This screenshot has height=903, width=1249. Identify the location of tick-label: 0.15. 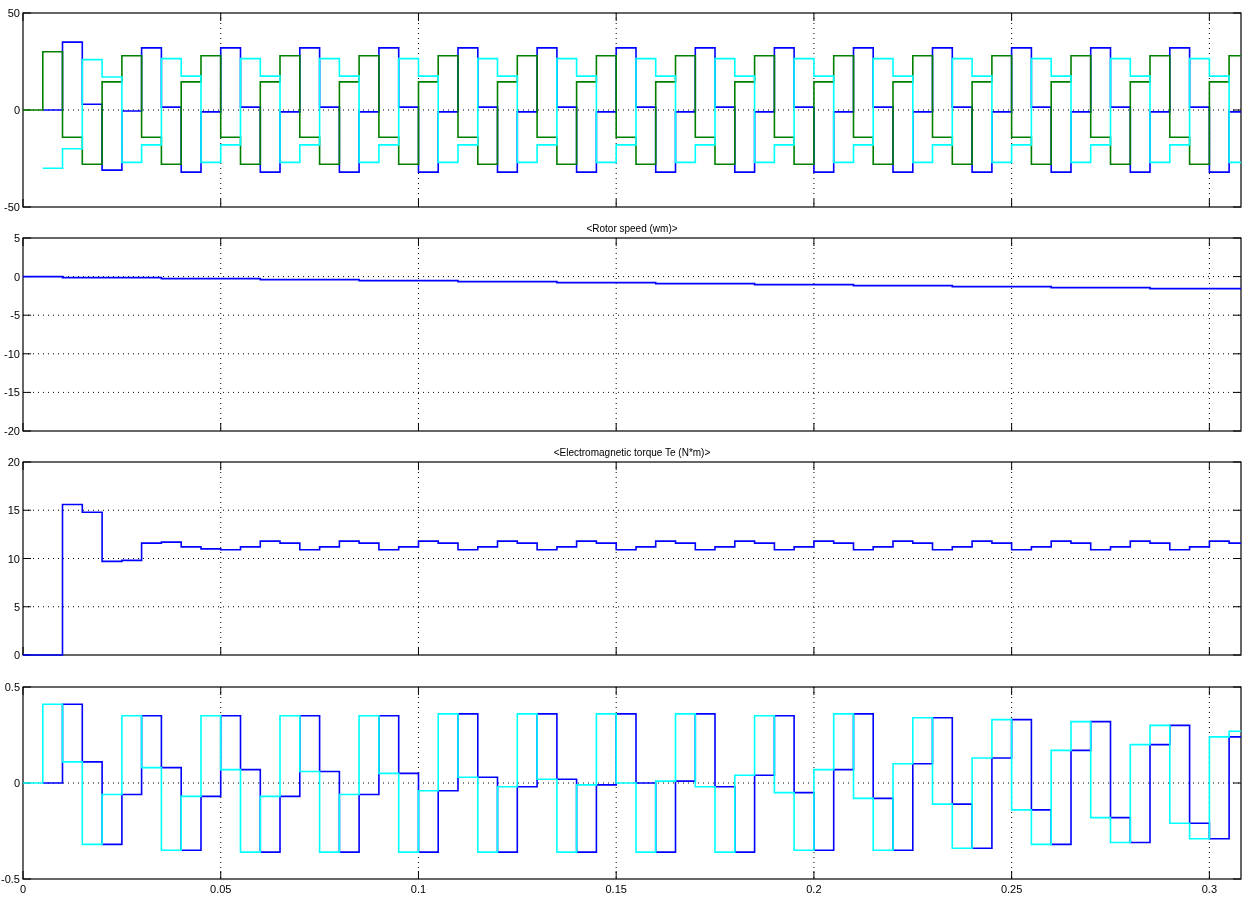
(616, 889).